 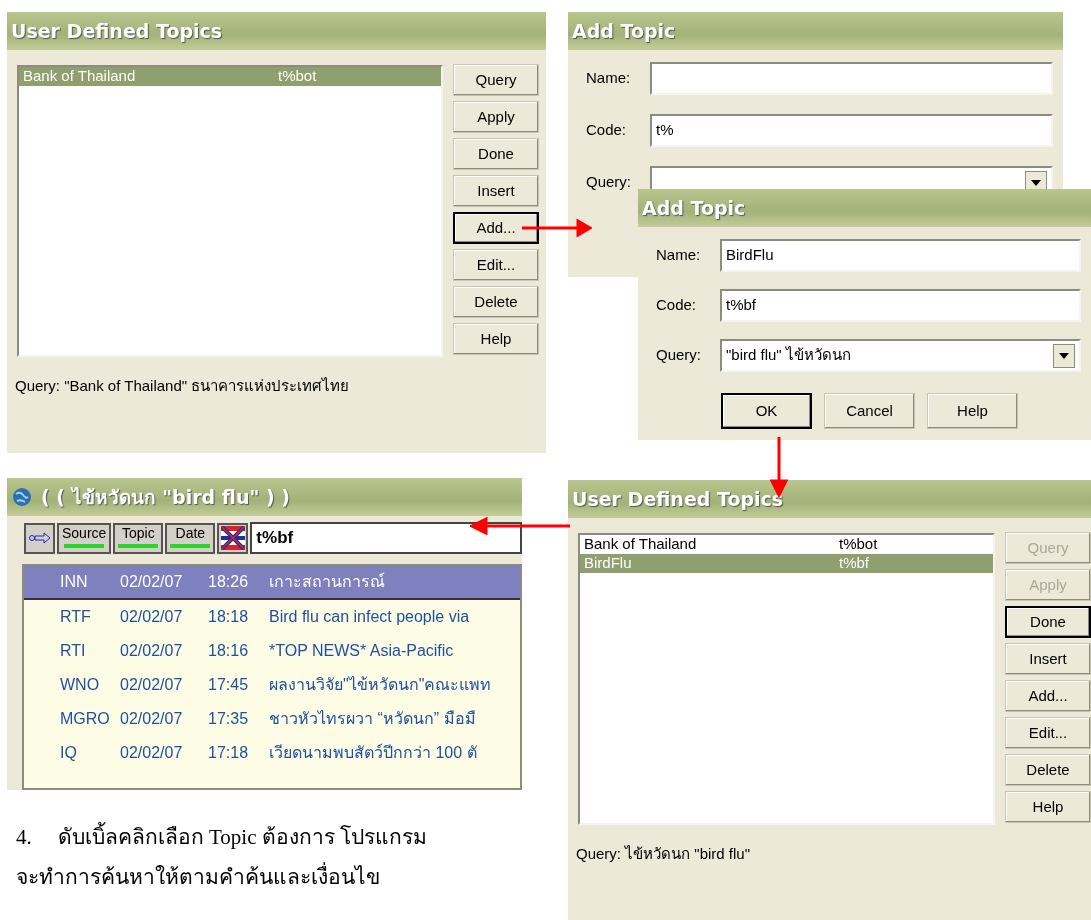 What do you see at coordinates (165, 497) in the screenshot?
I see `window-title: ( ( ไข้หวัดนก "bird flu" ) )` at bounding box center [165, 497].